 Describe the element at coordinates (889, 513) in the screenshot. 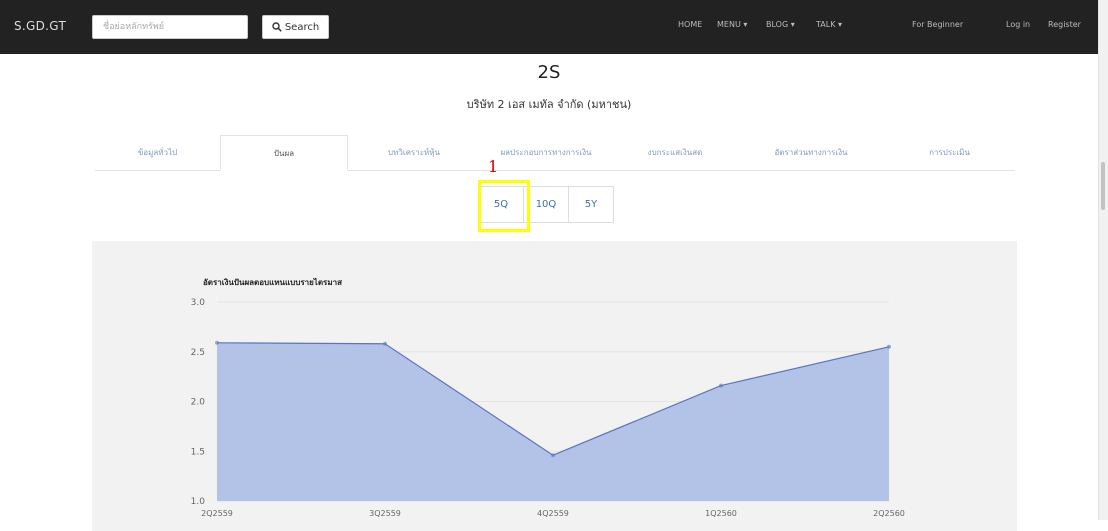

I see `x-tick-label: 2Q2560` at that location.